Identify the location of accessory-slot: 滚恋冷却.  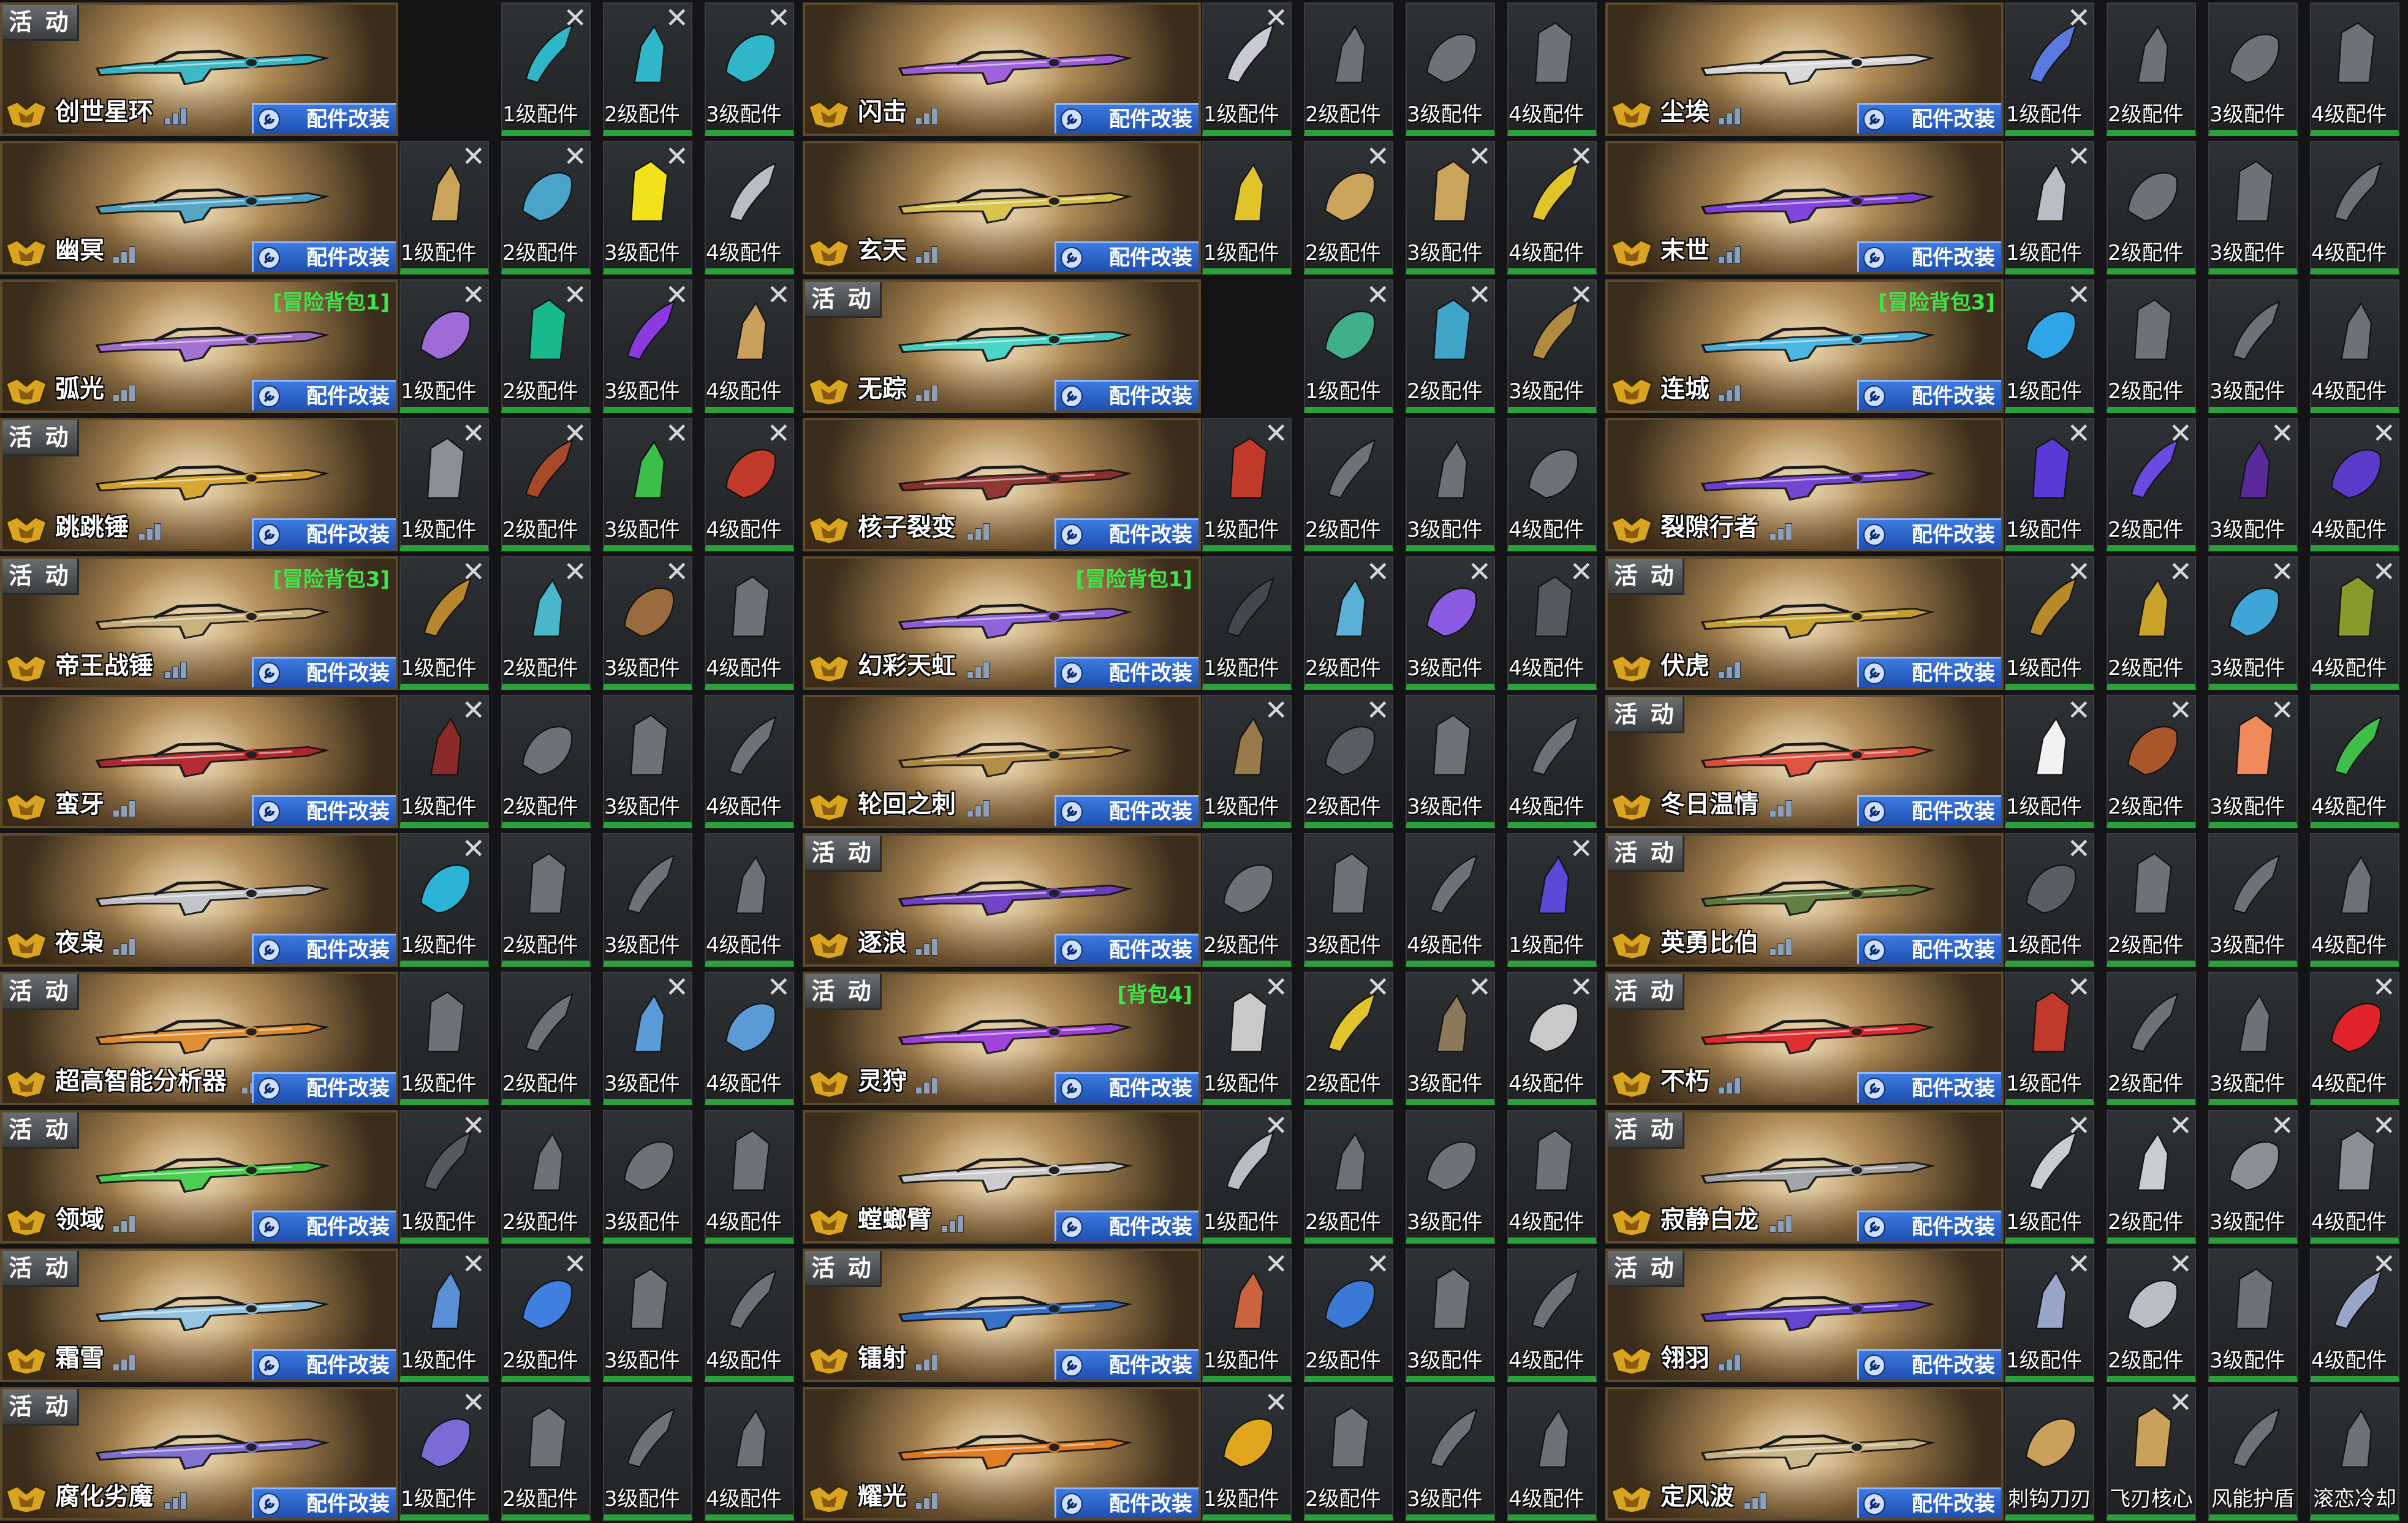
(2354, 1454).